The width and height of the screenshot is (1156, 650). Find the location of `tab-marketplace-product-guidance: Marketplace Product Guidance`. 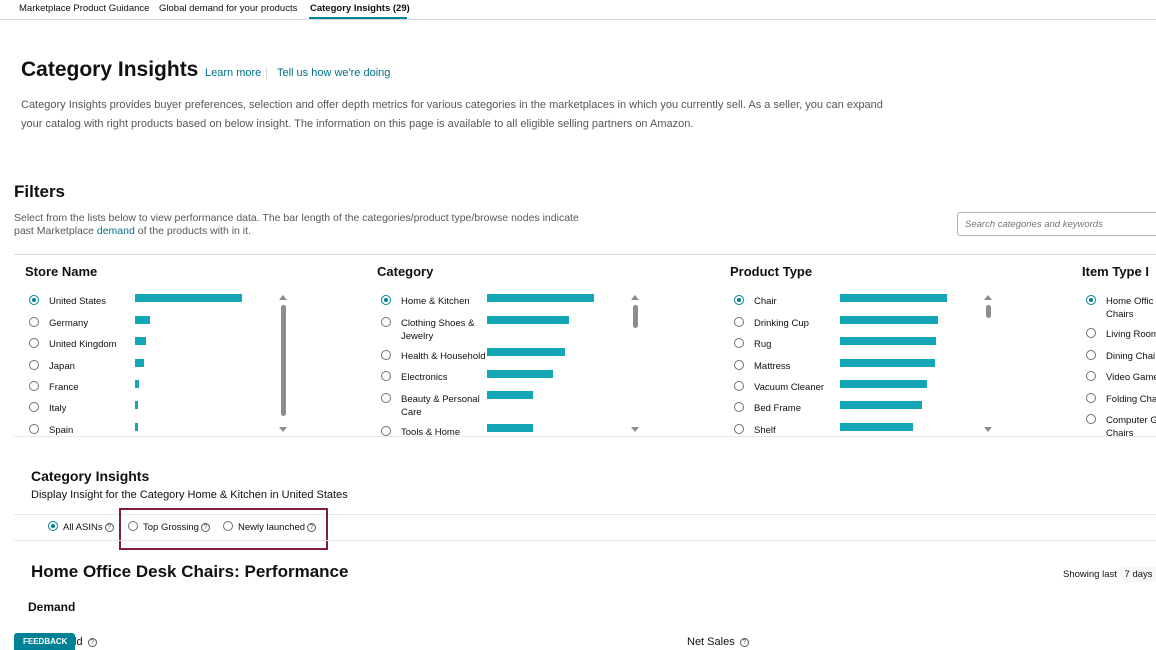

tab-marketplace-product-guidance: Marketplace Product Guidance is located at coordinates (84, 8).